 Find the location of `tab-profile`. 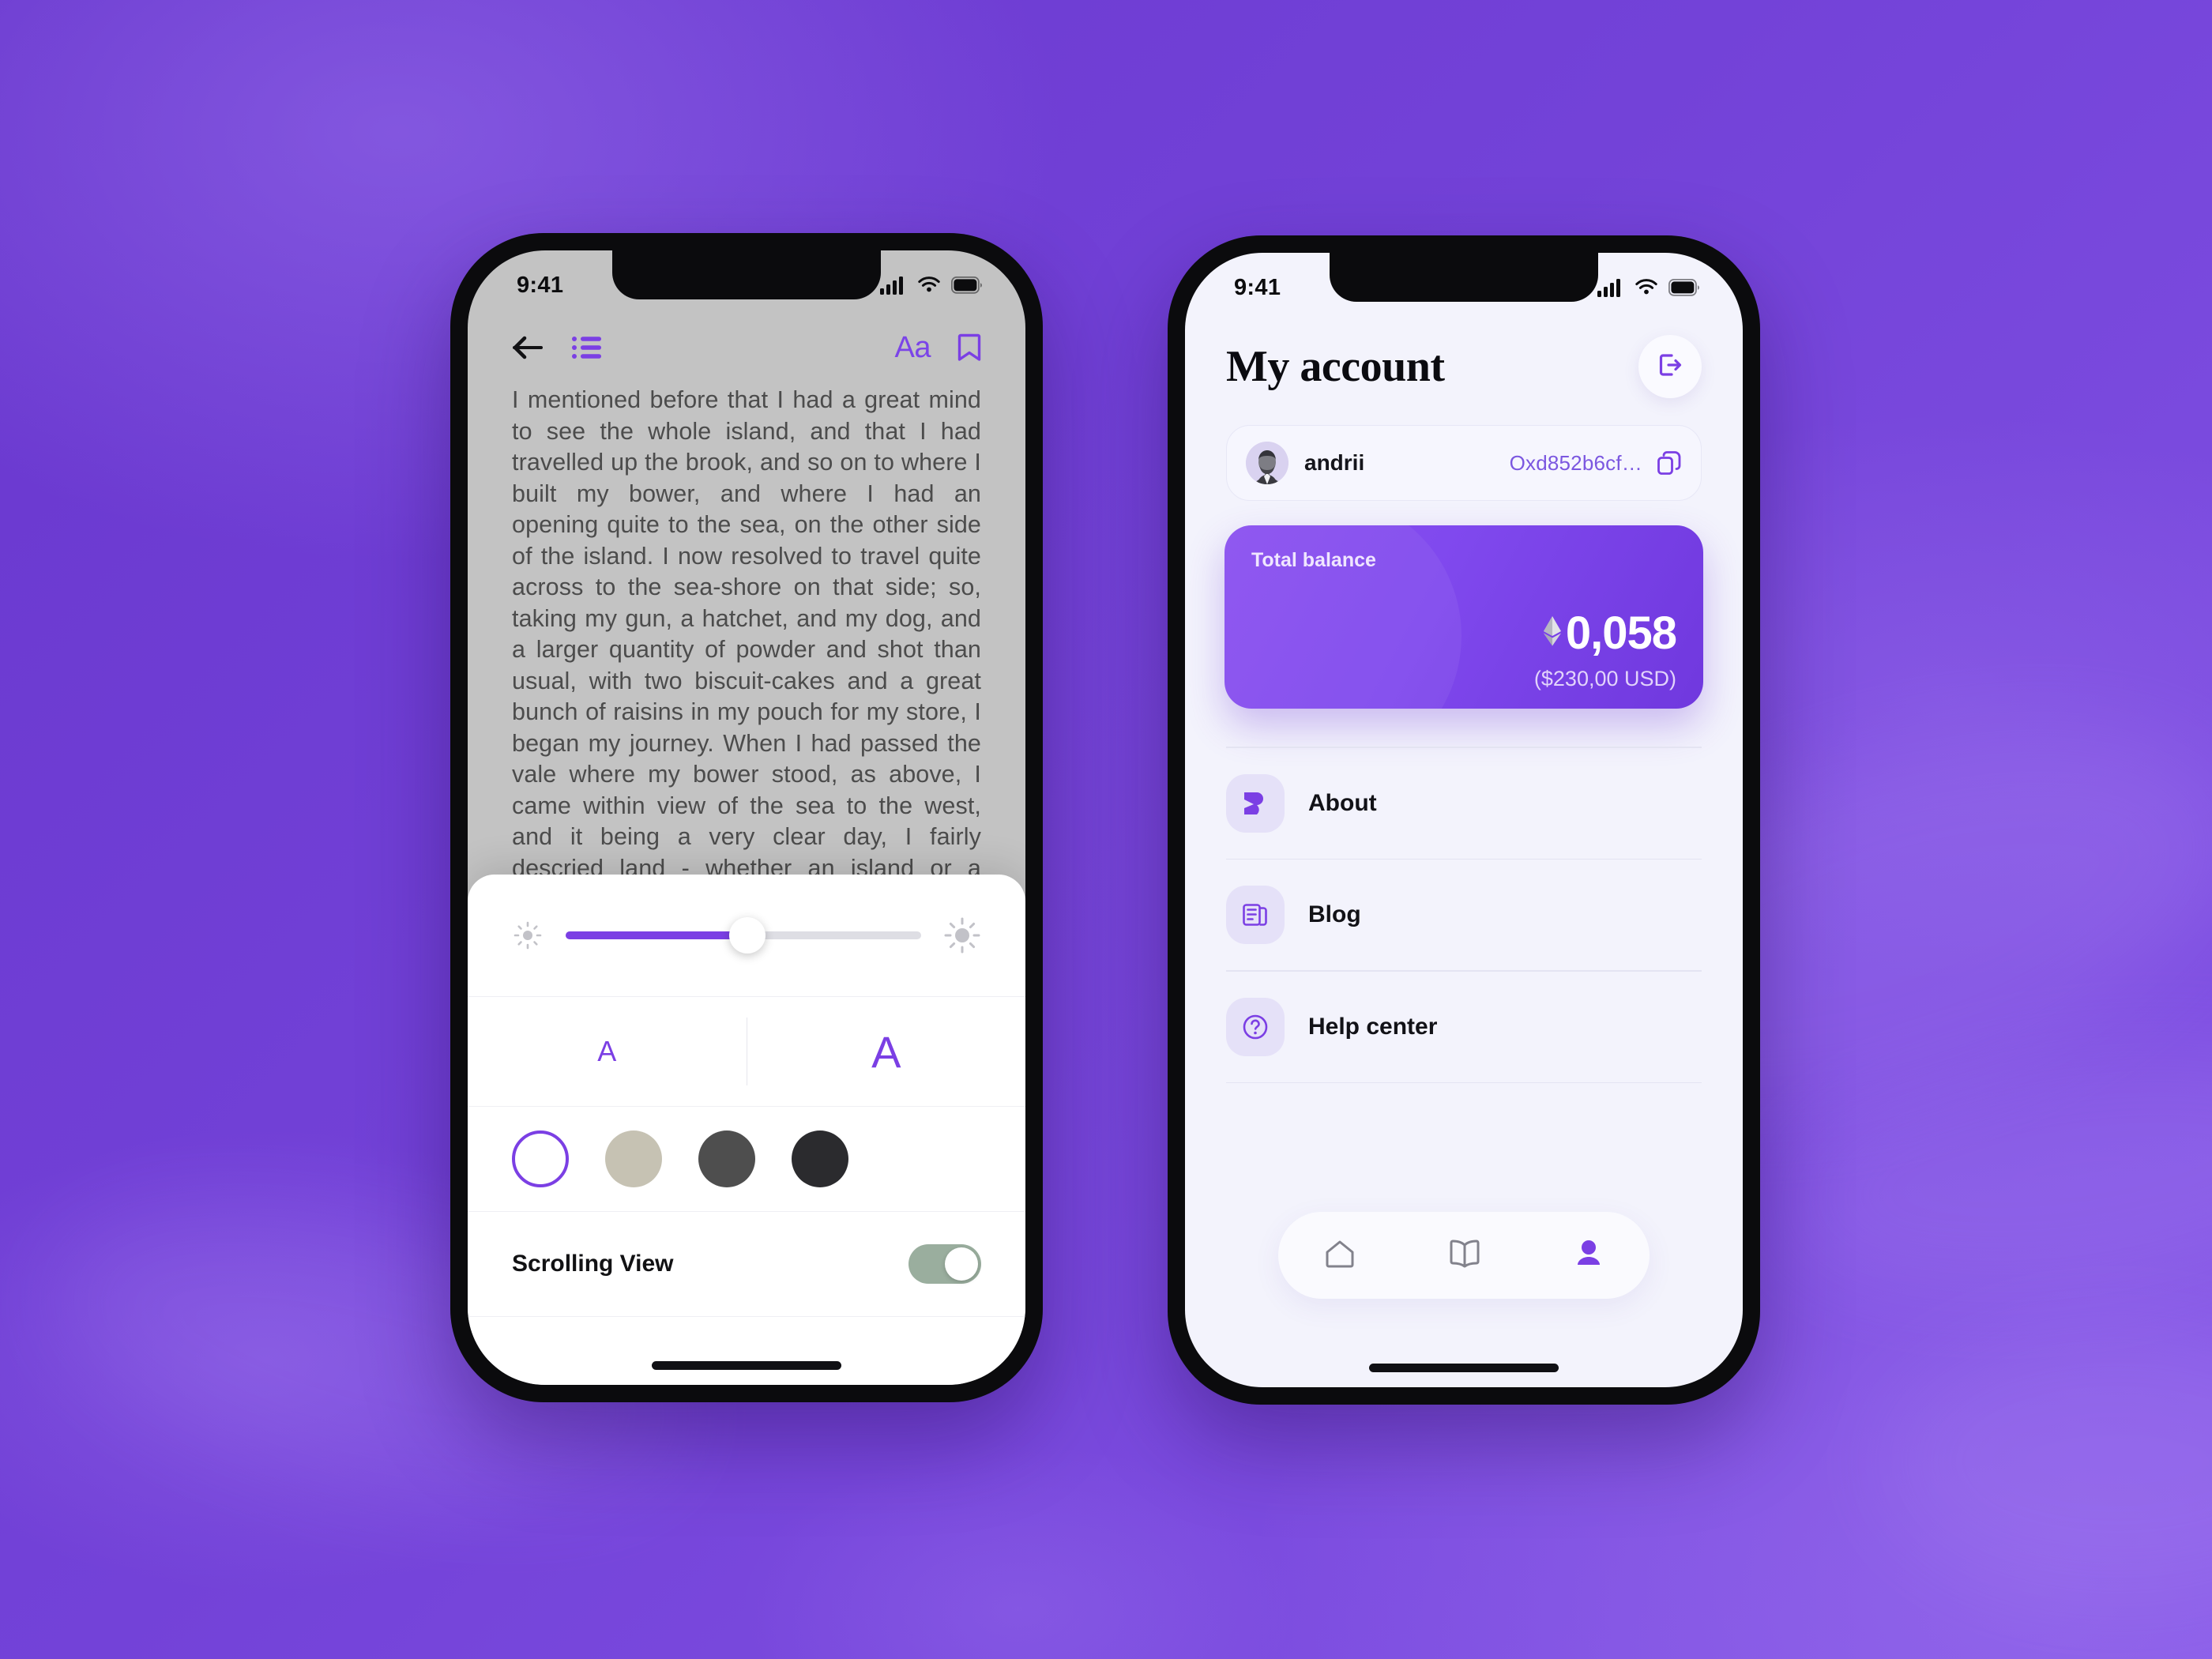

tab-profile is located at coordinates (1589, 1256).